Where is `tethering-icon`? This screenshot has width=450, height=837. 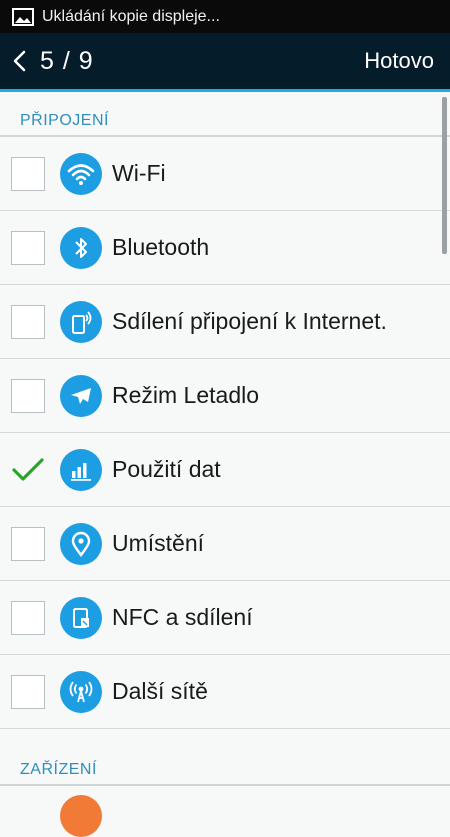
tethering-icon is located at coordinates (81, 321).